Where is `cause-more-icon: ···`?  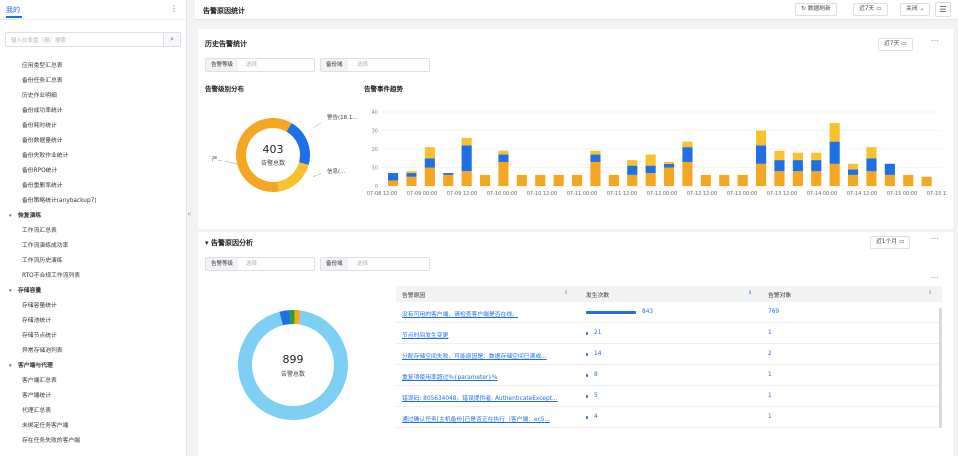
cause-more-icon: ··· is located at coordinates (935, 239).